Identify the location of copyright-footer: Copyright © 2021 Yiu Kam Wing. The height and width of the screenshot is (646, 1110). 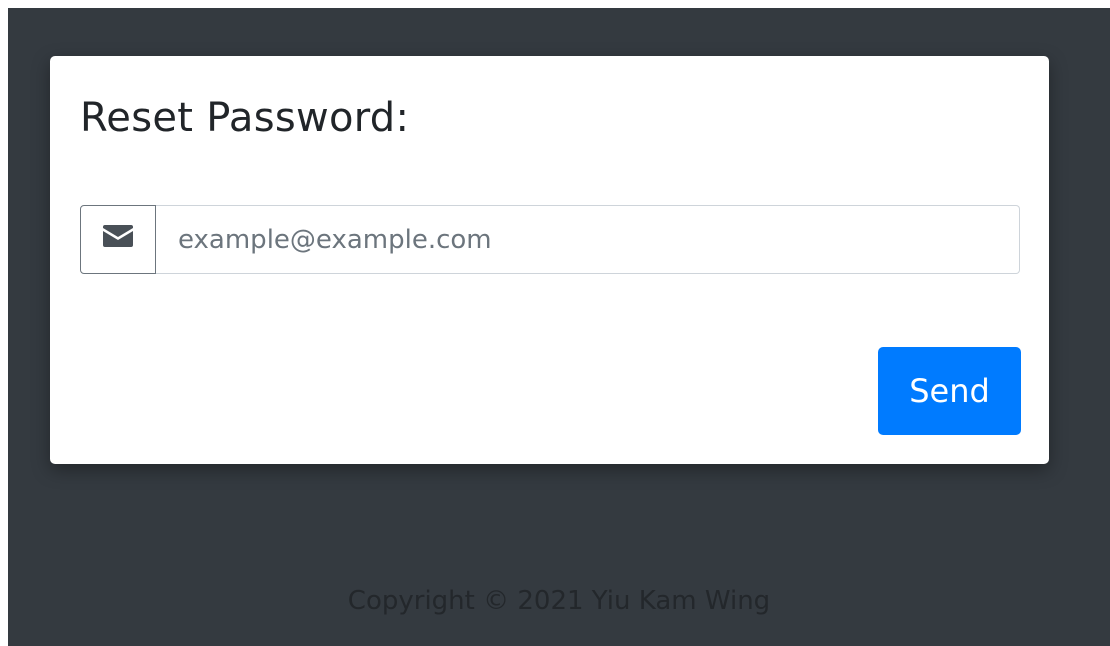
(559, 601).